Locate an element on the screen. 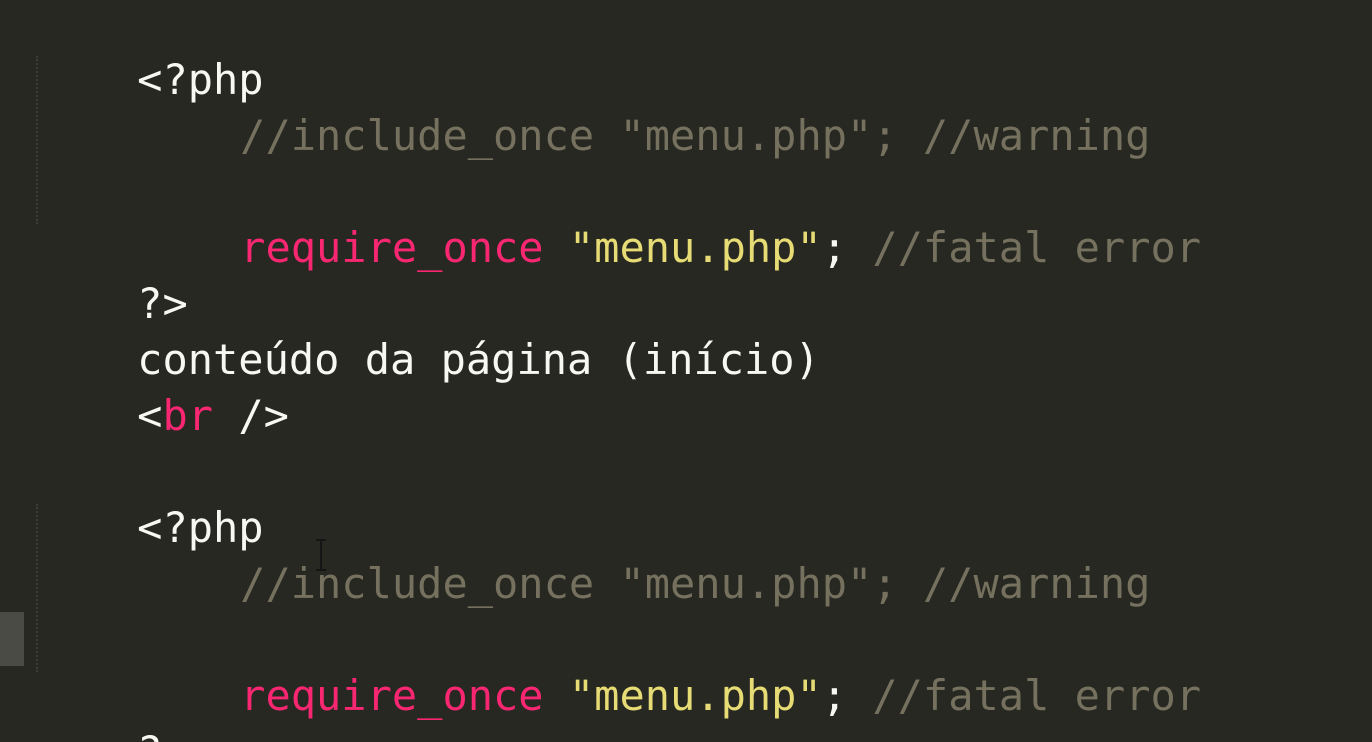 This screenshot has width=1372, height=742. html-tag-br: br is located at coordinates (188, 415).